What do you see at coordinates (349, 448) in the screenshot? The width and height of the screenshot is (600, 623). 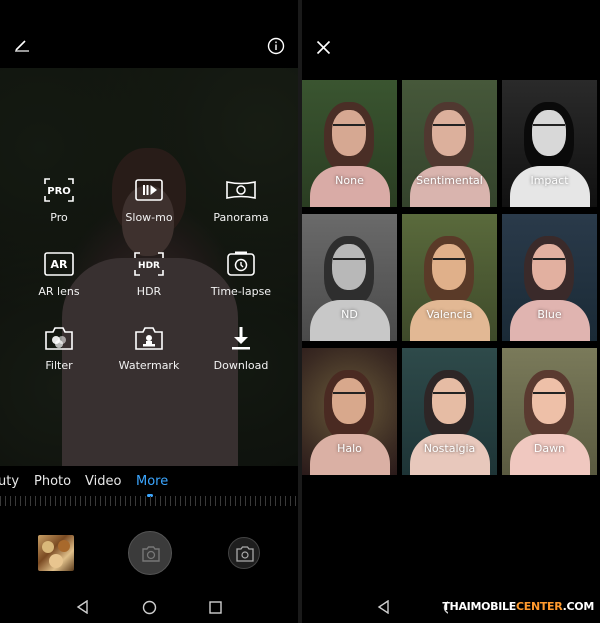 I see `filter-label: Halo` at bounding box center [349, 448].